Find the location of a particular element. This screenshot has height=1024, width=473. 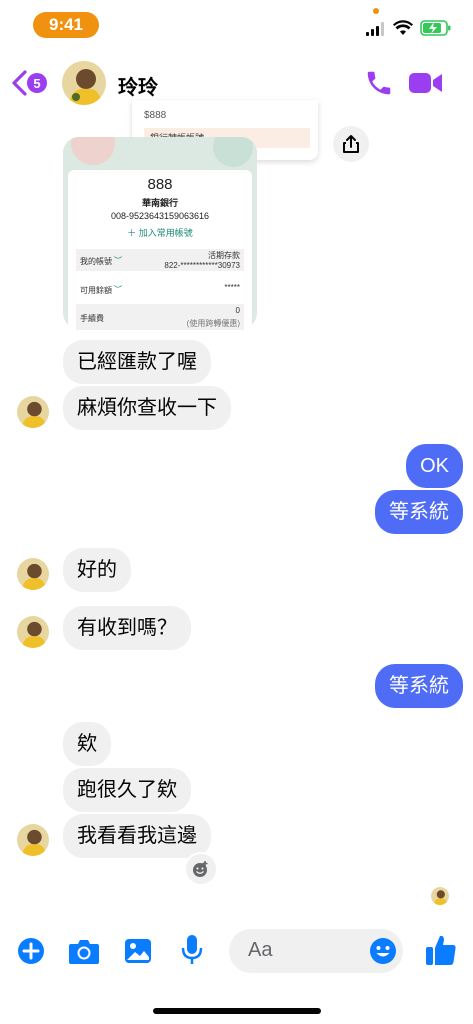

add-reaction-button is located at coordinates (201, 869).